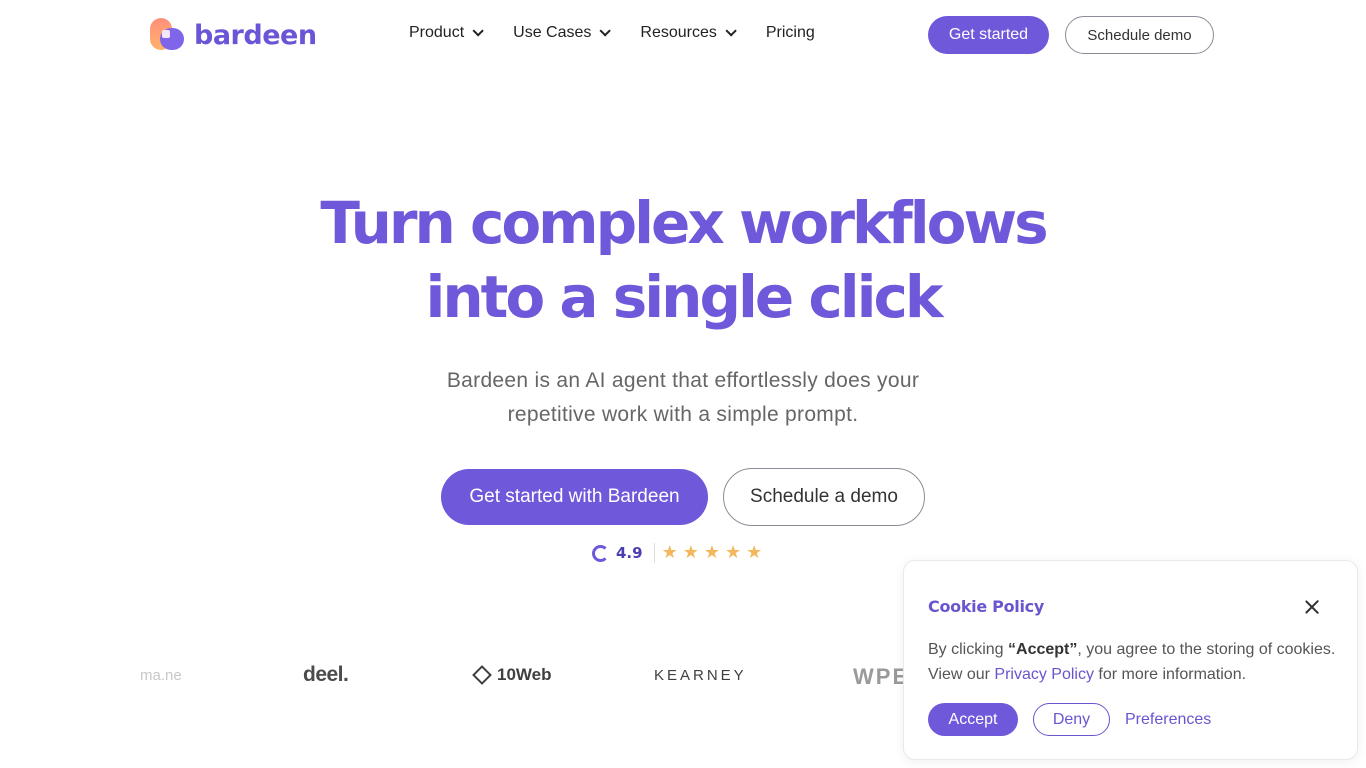  I want to click on rating-stars: ★ ★ ★ ★ ★, so click(715, 553).